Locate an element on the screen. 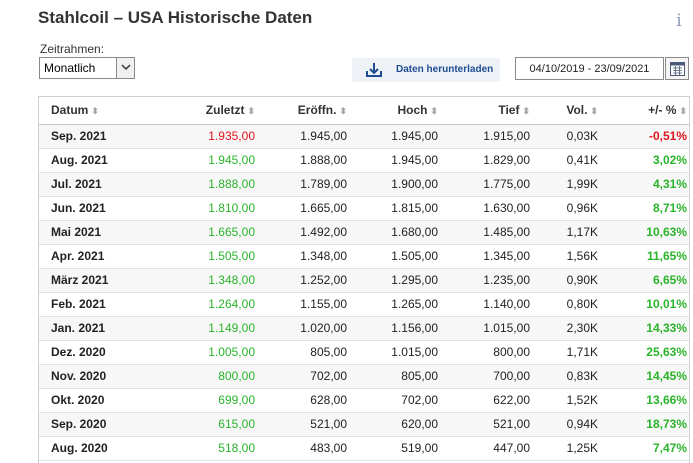  cell-date: Nov. 2020 is located at coordinates (89, 376).